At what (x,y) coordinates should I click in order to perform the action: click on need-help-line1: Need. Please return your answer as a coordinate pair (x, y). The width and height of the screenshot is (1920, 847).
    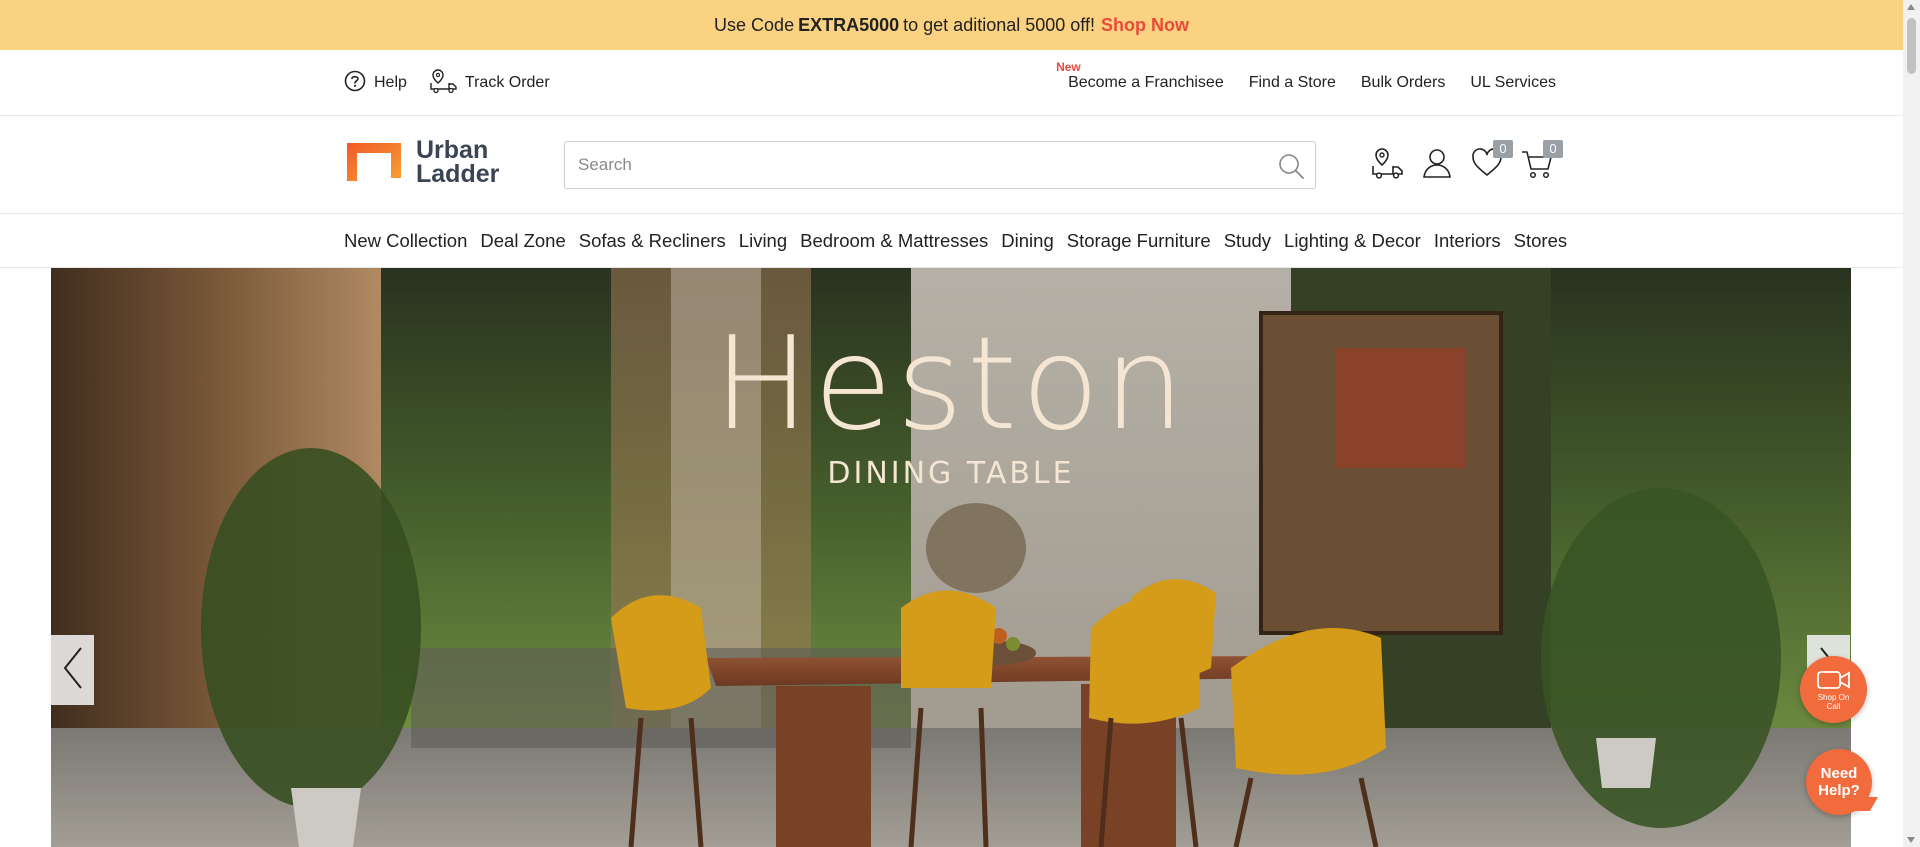
    Looking at the image, I should click on (1839, 773).